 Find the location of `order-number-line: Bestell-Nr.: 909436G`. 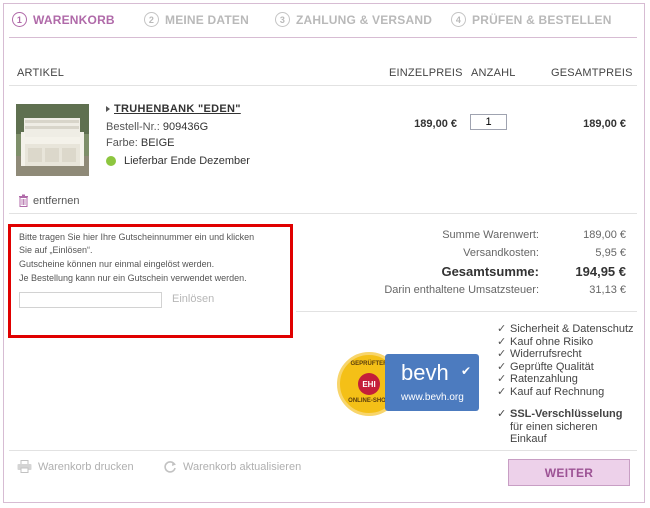

order-number-line: Bestell-Nr.: 909436G is located at coordinates (157, 127).